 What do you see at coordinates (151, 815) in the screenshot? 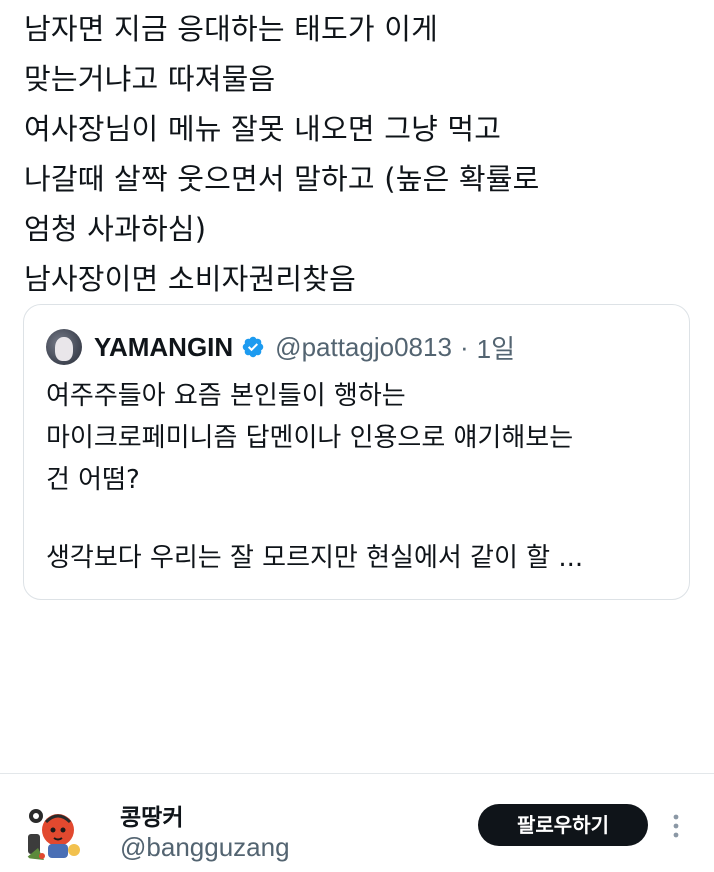
I see `user-display-name: 콩땅커` at bounding box center [151, 815].